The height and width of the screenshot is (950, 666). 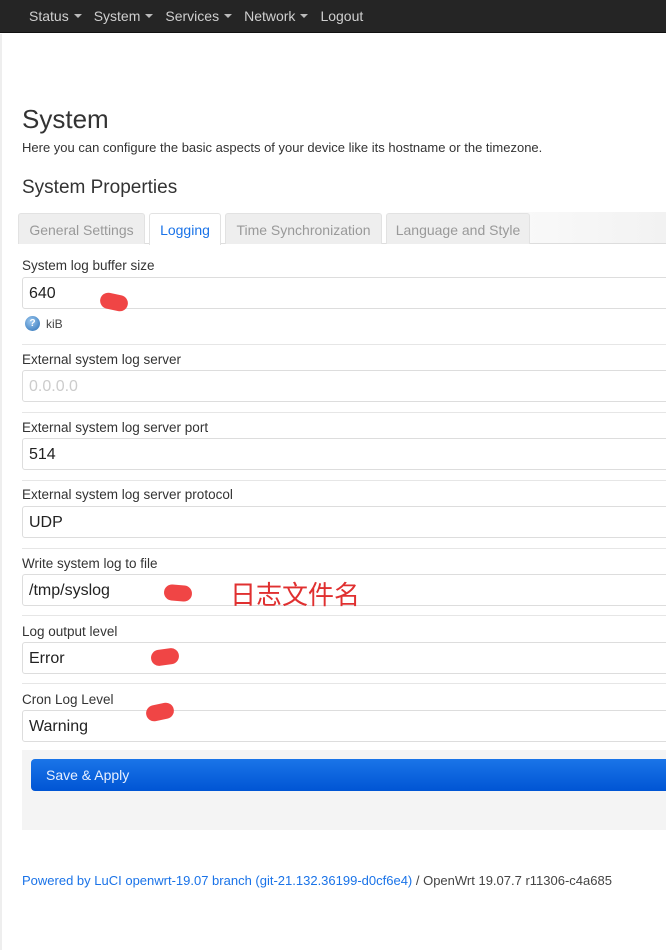 I want to click on log-port-label: External system log server port, so click(x=115, y=427).